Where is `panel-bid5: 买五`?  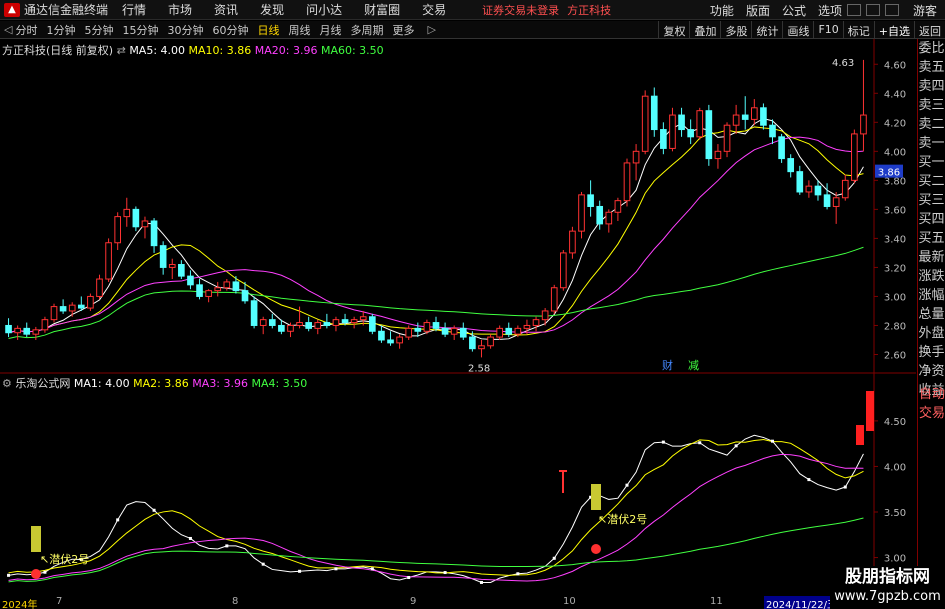 panel-bid5: 买五 is located at coordinates (931, 238).